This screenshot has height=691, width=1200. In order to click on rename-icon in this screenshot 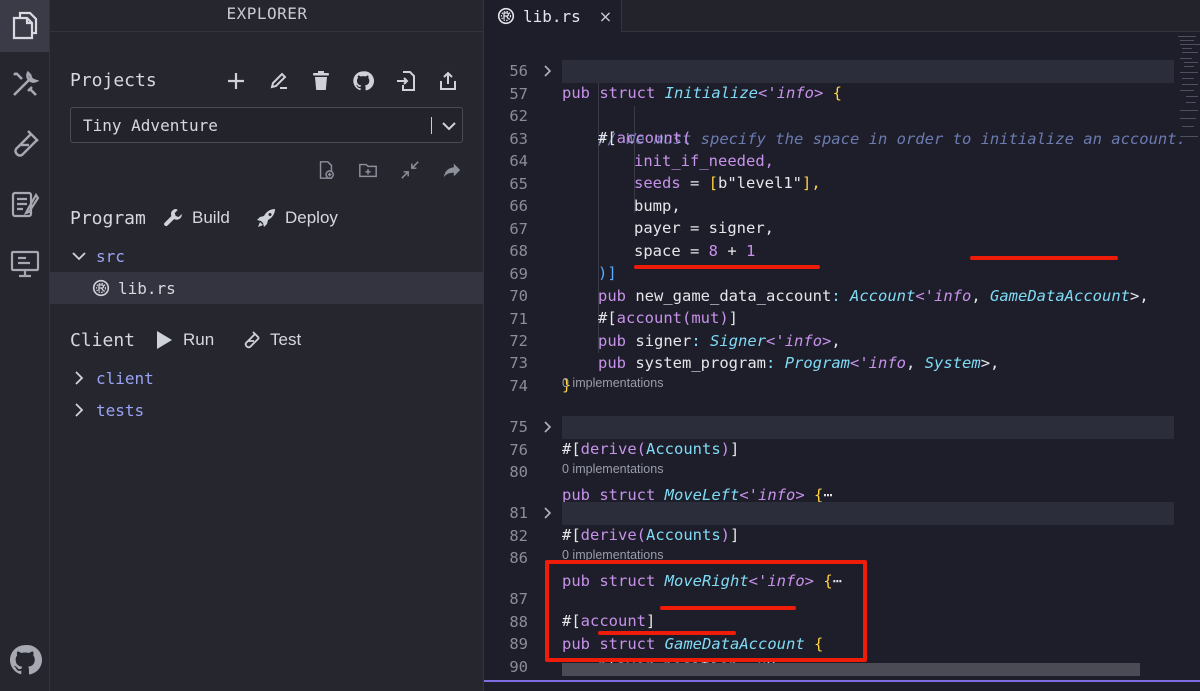, I will do `click(279, 81)`.